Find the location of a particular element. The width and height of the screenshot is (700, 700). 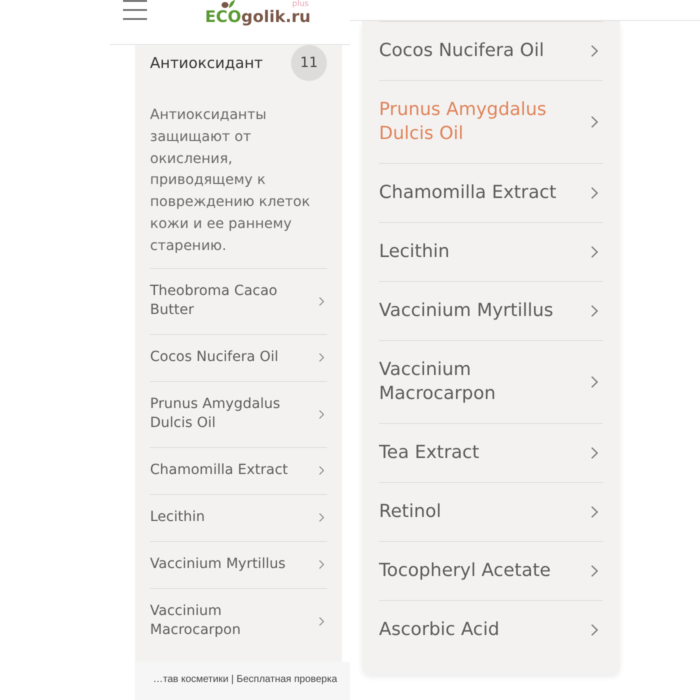

logo-tag: plus is located at coordinates (300, 4).